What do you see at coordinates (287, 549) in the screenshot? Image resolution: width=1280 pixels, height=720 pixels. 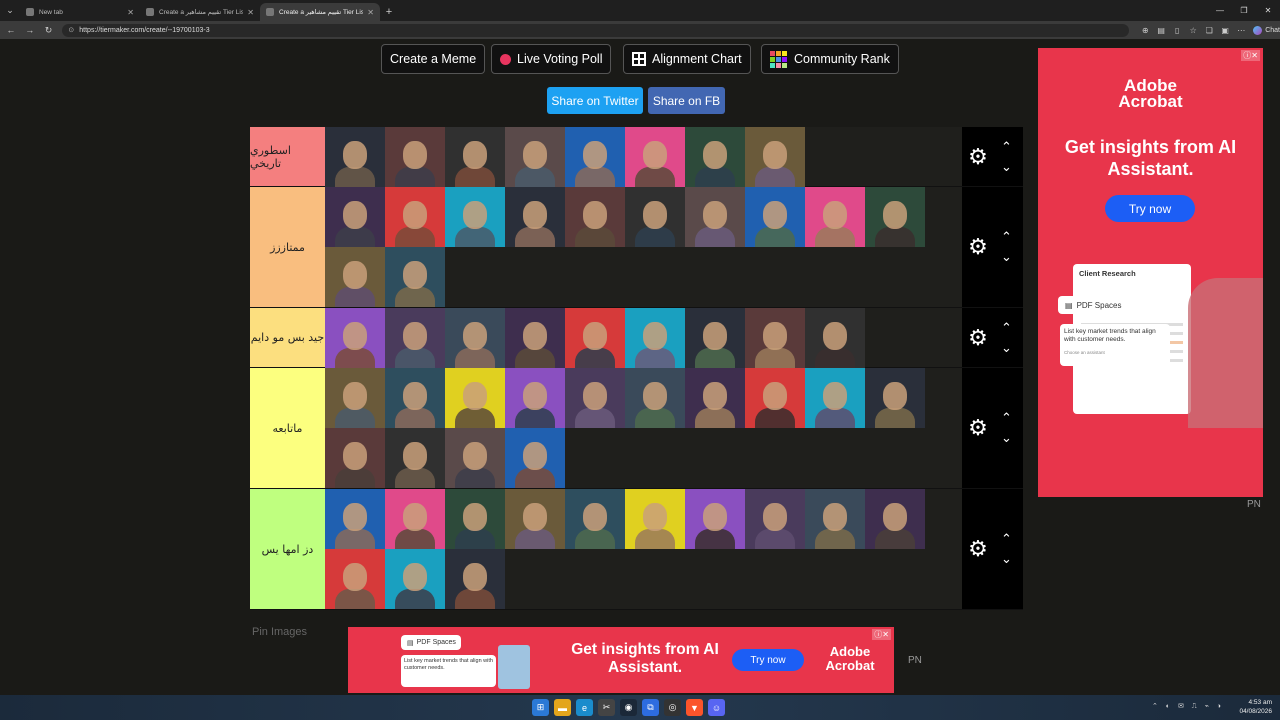 I see `tier-label: دز امها يس` at bounding box center [287, 549].